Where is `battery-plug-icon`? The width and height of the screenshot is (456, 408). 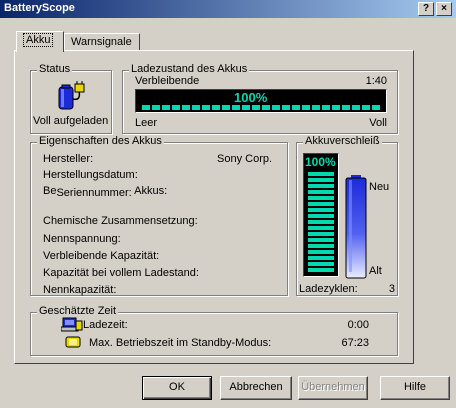 battery-plug-icon is located at coordinates (71, 95).